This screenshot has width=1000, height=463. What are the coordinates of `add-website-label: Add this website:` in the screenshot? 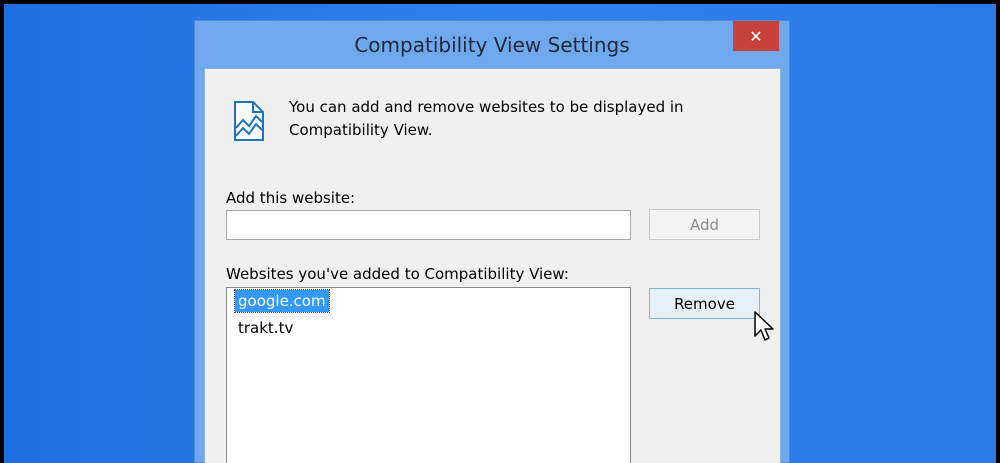 It's located at (291, 198).